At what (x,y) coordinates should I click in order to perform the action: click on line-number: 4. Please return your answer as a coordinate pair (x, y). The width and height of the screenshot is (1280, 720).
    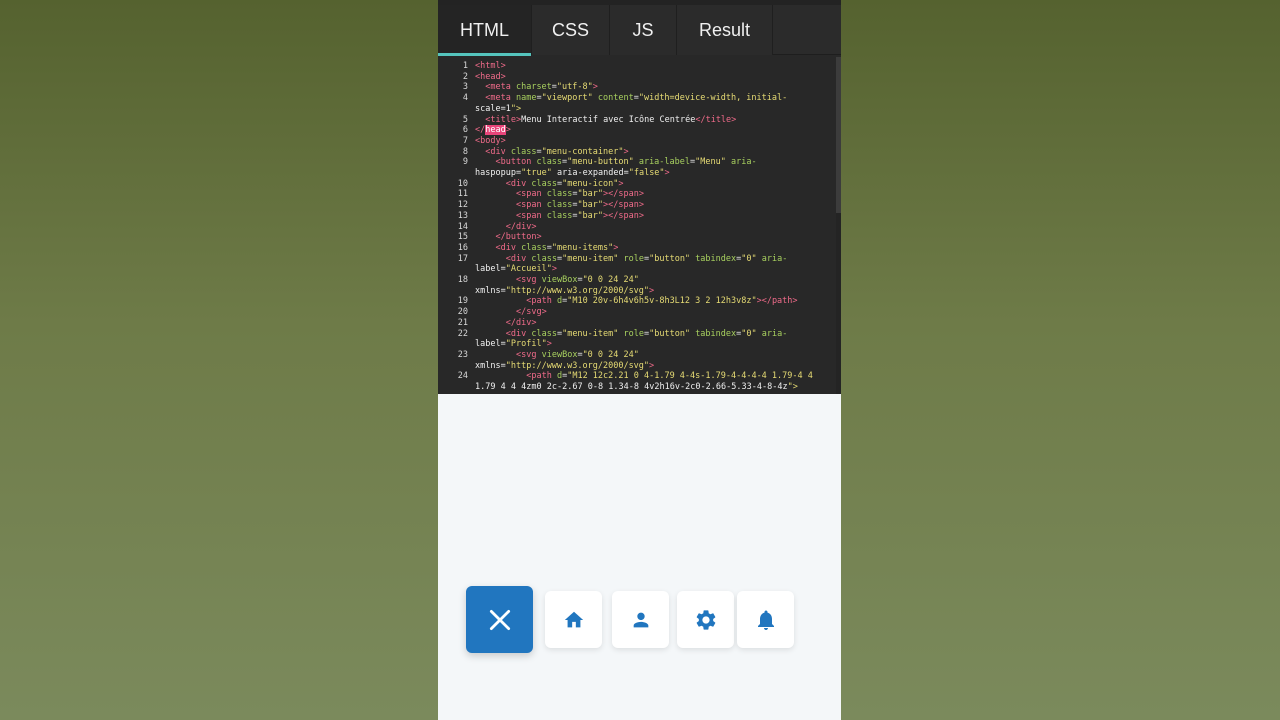
    Looking at the image, I should click on (465, 98).